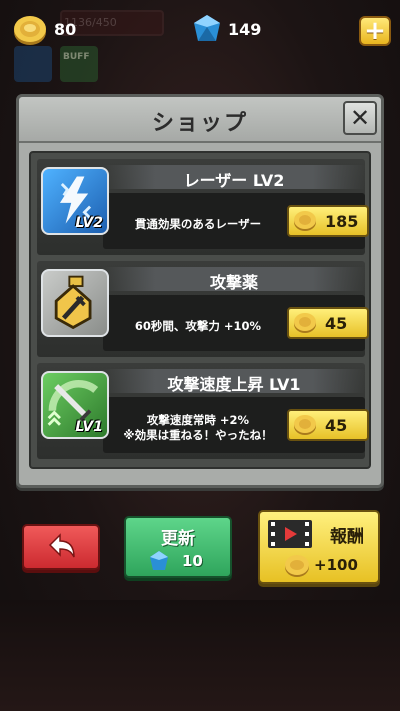 The width and height of the screenshot is (400, 711). I want to click on lightning-icon: LV2, so click(75, 201).